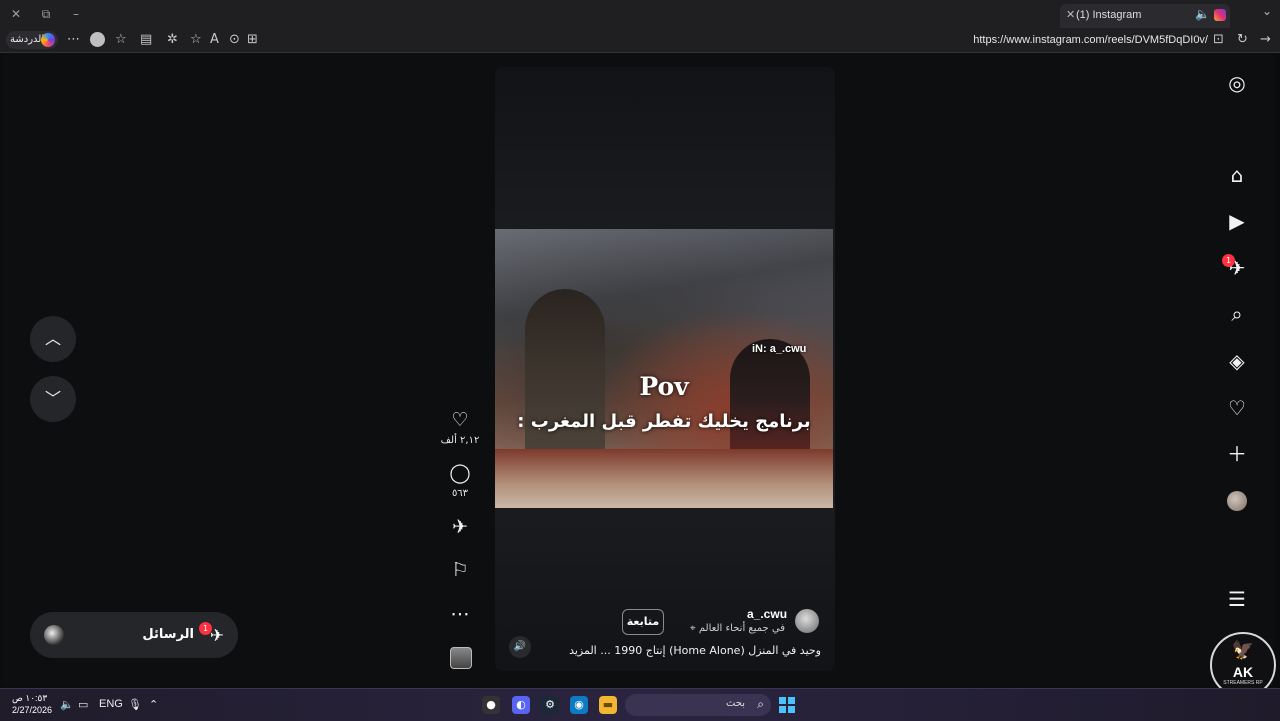 This screenshot has height=721, width=1280. I want to click on create-icon: ＋, so click(1237, 454).